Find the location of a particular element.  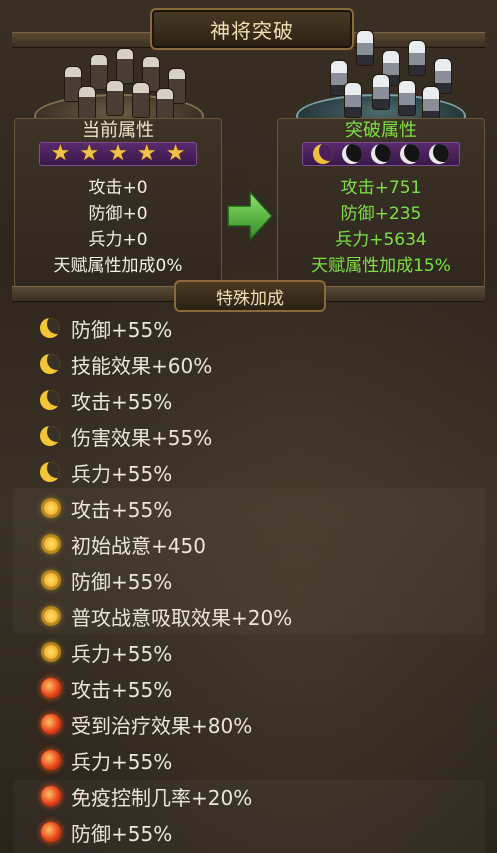

moon-rating is located at coordinates (381, 154).